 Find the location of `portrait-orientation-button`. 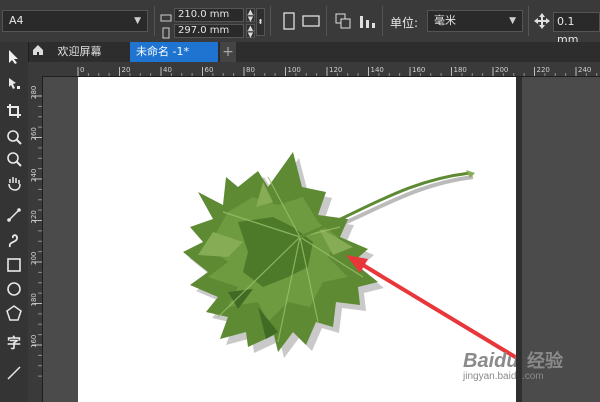

portrait-orientation-button is located at coordinates (289, 21).